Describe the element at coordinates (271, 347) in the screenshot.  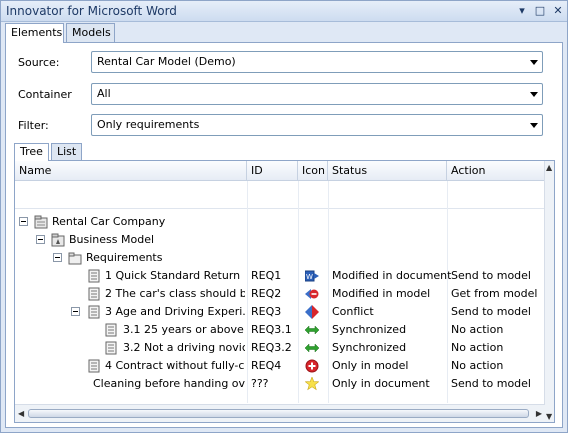
I see `element-id: REQ3.2` at that location.